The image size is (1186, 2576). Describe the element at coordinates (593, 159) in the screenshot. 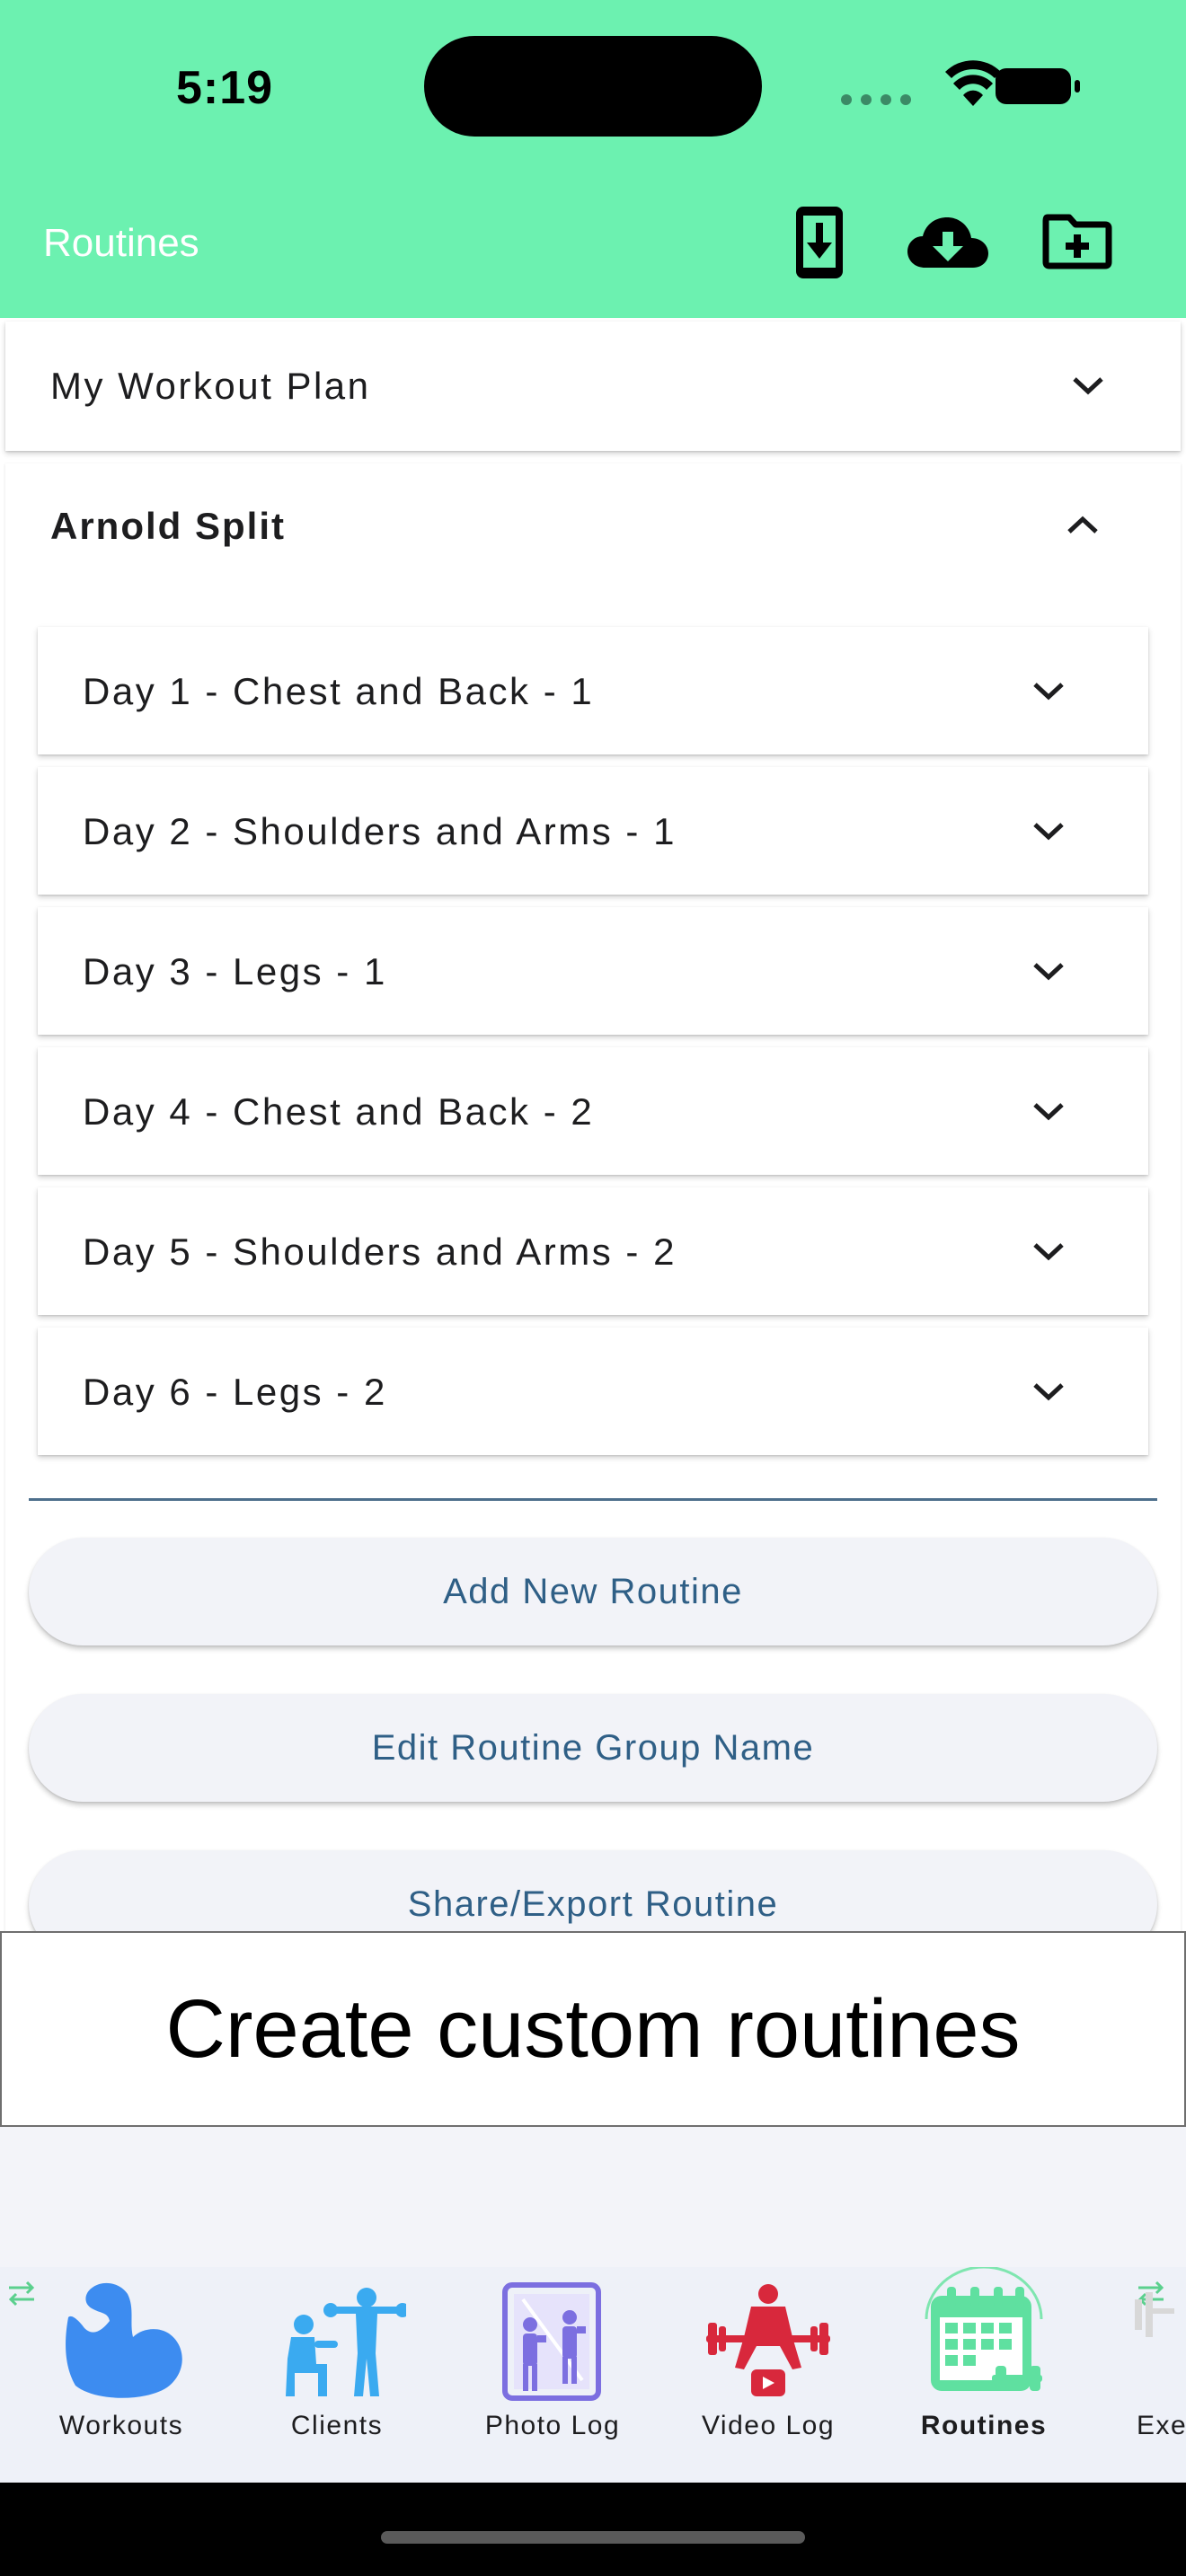

I see `app-header: 5:19 Routines` at that location.